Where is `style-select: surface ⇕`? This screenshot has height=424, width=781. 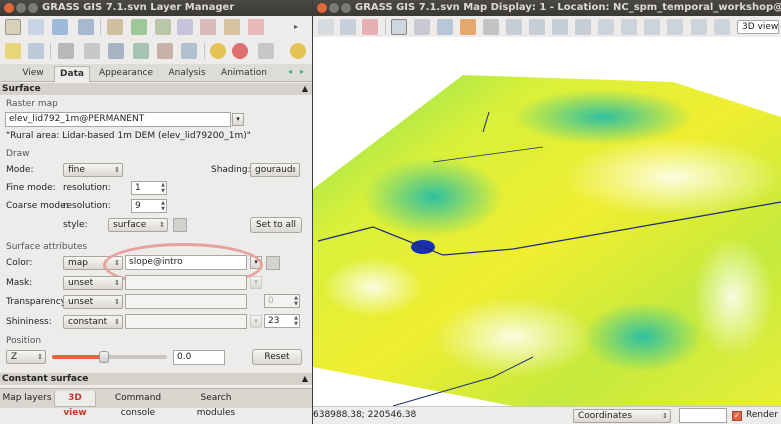 style-select: surface ⇕ is located at coordinates (138, 225).